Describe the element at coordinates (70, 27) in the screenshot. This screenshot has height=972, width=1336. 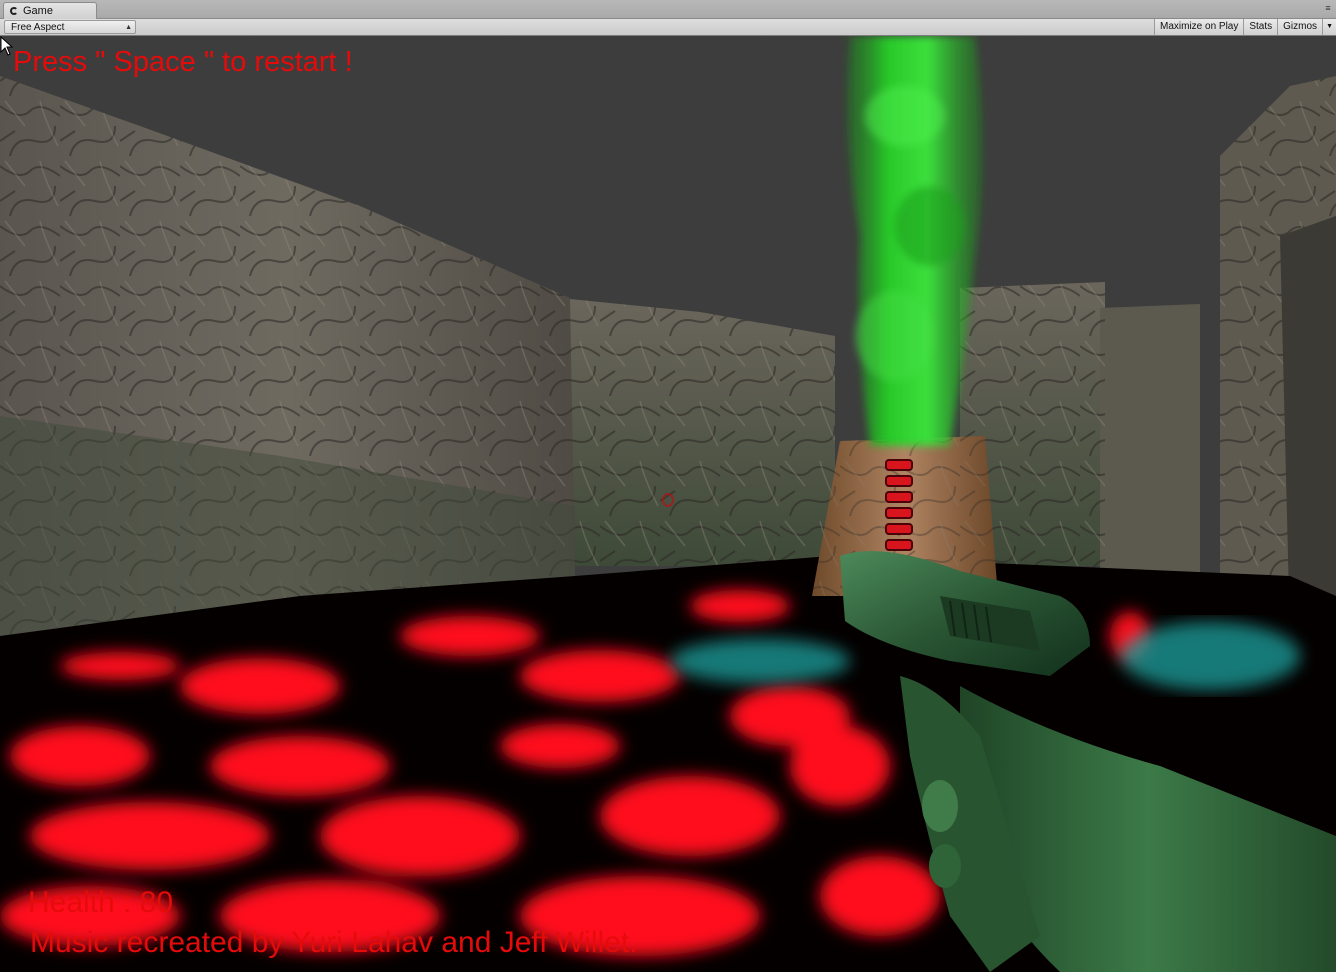
I see `aspect-dropdown: Free Aspect ▲` at that location.